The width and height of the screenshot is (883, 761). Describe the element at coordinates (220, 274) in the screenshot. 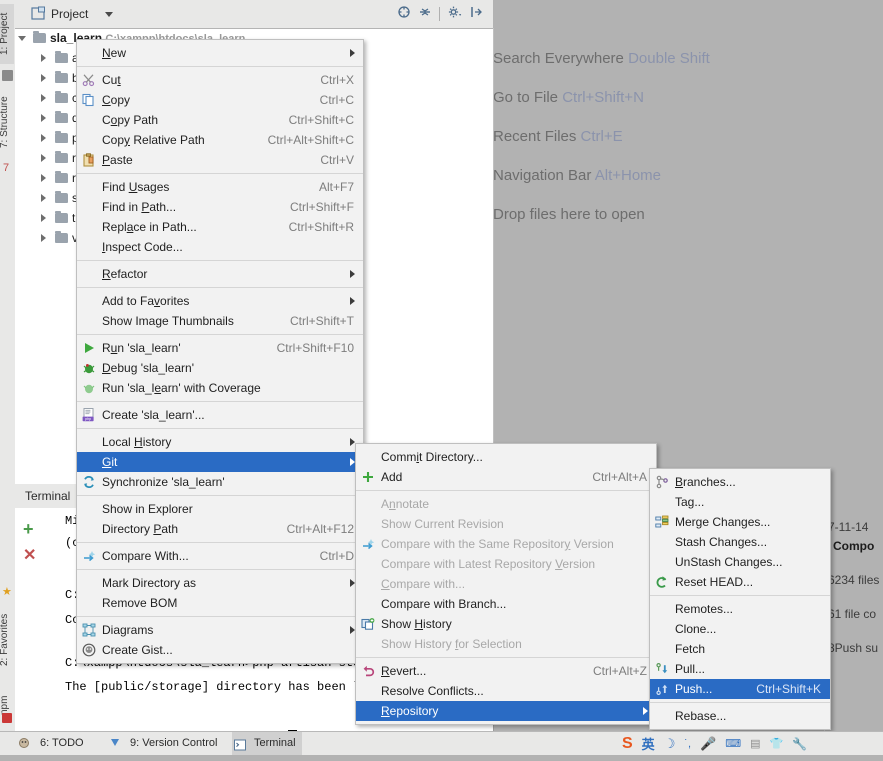

I see `menu-item-refactor: Refactor` at that location.